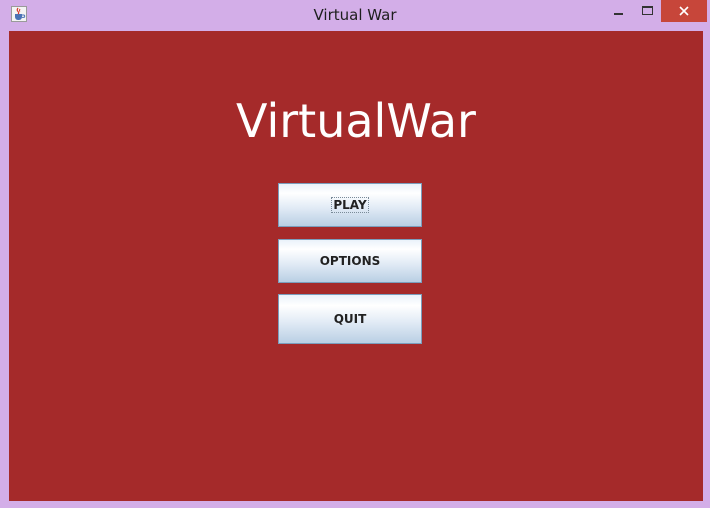 Image resolution: width=710 pixels, height=508 pixels. I want to click on play-button: PLAY, so click(350, 205).